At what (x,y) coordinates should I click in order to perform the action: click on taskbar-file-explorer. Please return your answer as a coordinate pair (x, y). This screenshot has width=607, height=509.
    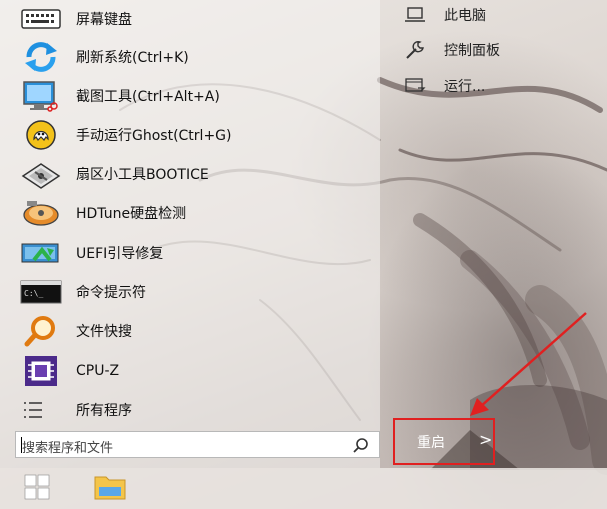
    Looking at the image, I should click on (110, 488).